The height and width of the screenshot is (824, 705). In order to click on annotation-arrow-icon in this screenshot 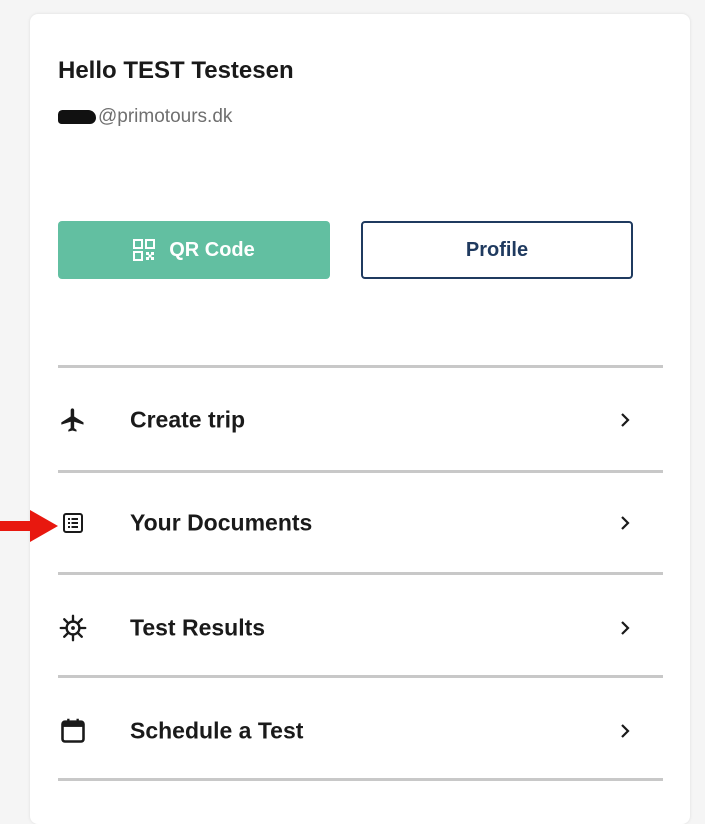, I will do `click(29, 526)`.